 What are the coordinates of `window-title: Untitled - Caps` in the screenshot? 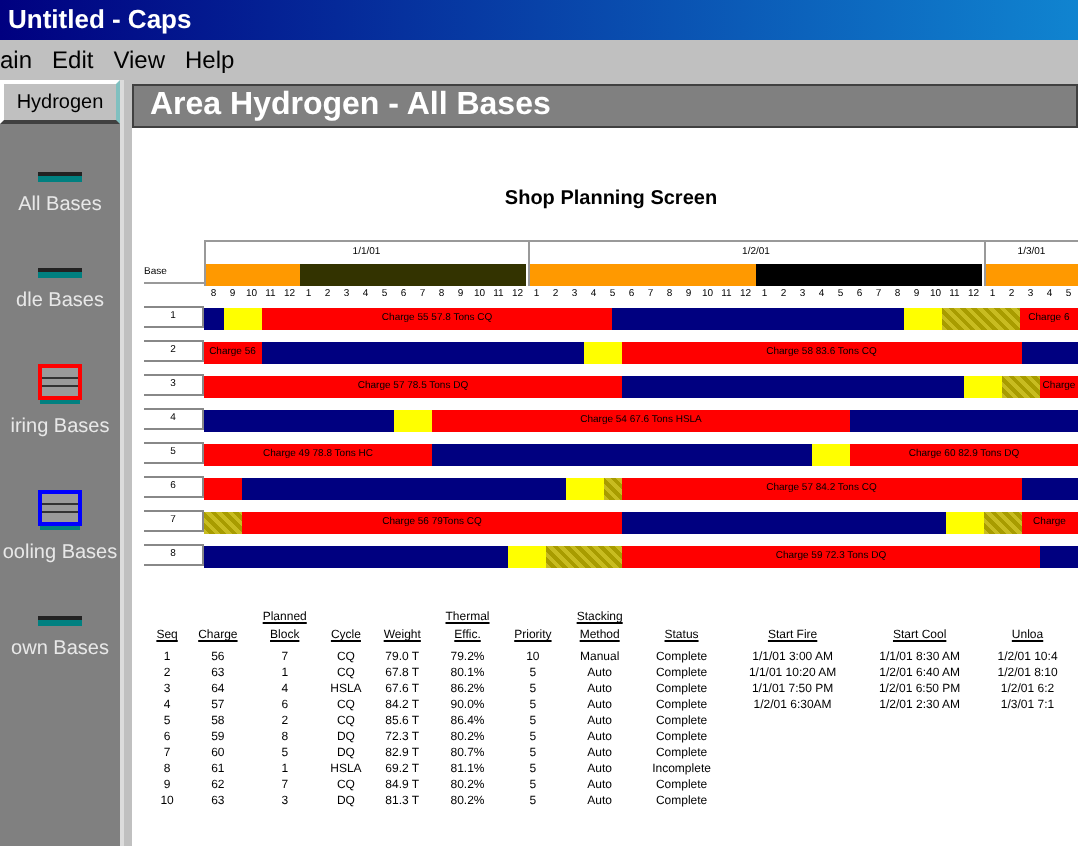 It's located at (100, 20).